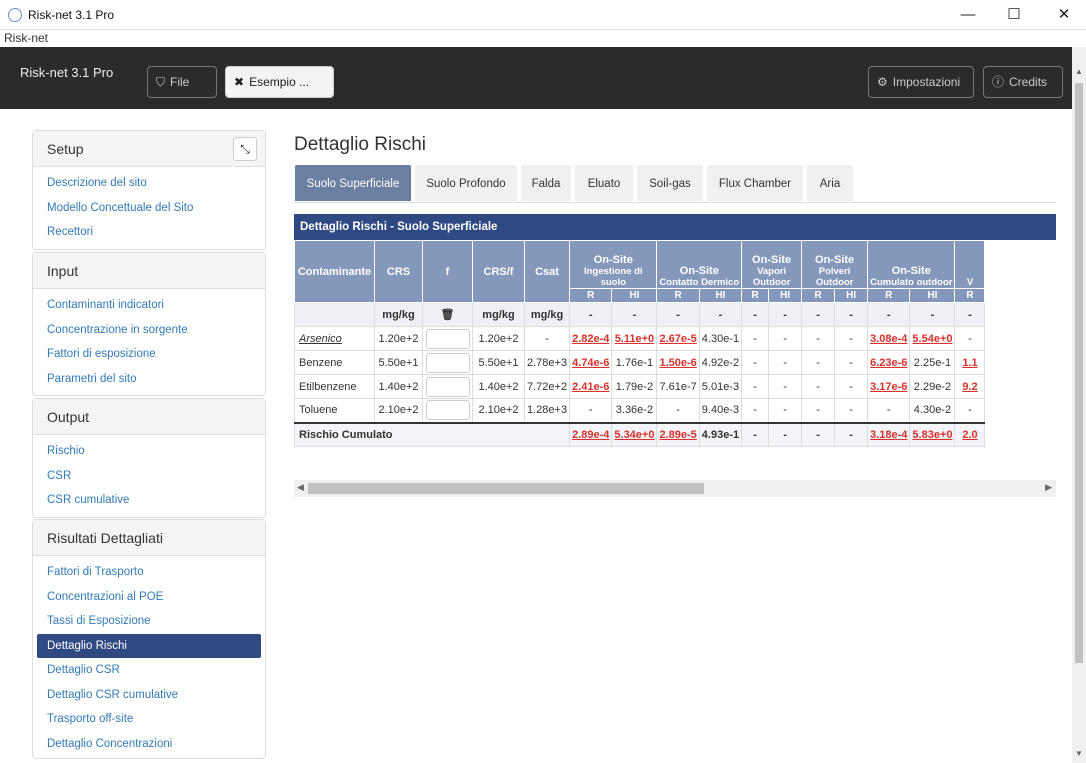 The width and height of the screenshot is (1086, 763). What do you see at coordinates (182, 82) in the screenshot?
I see `file-button: ⛉ File` at bounding box center [182, 82].